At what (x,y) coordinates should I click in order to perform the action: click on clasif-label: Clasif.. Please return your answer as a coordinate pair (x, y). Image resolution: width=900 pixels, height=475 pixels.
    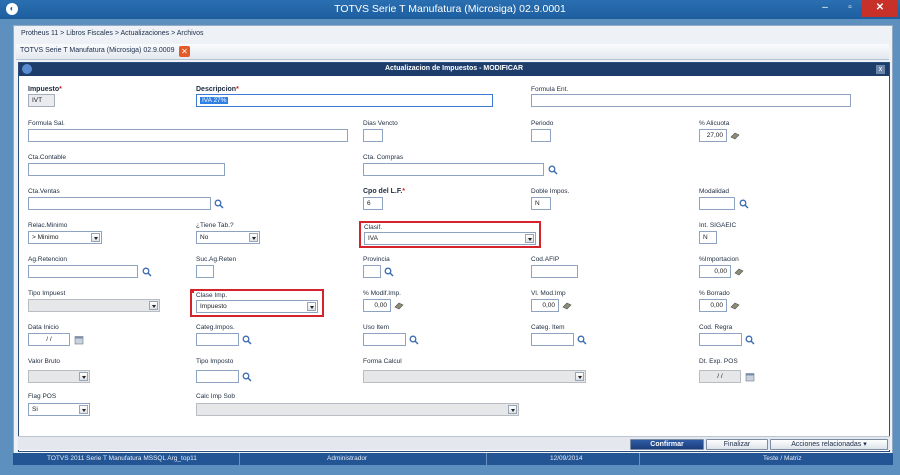
    Looking at the image, I should click on (373, 227).